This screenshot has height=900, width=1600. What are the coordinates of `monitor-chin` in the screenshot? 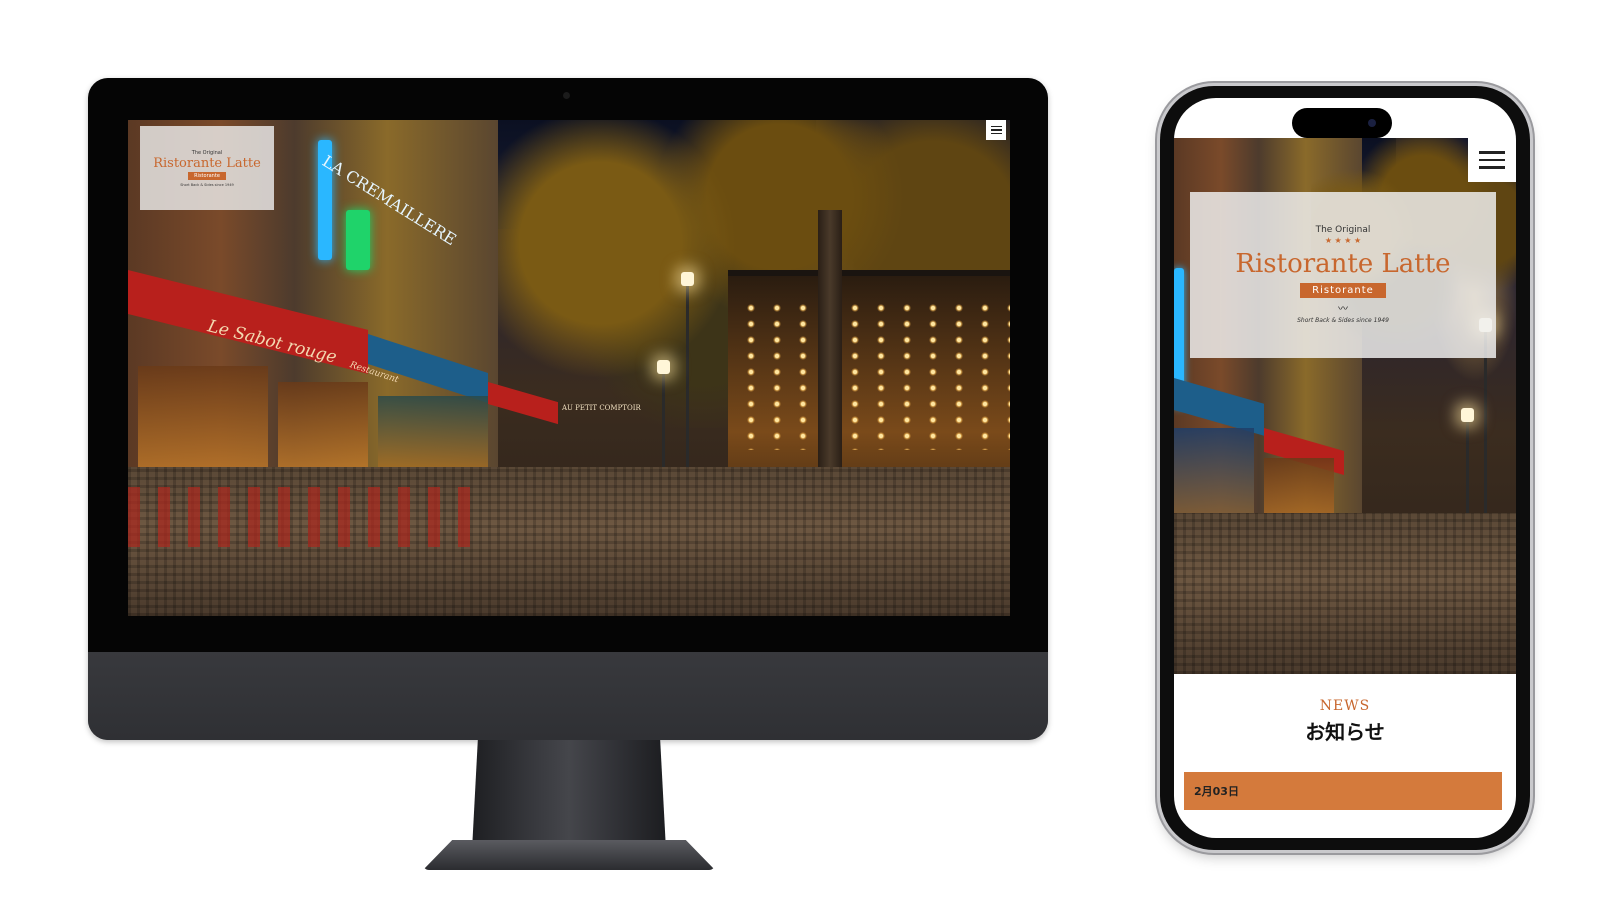 It's located at (568, 696).